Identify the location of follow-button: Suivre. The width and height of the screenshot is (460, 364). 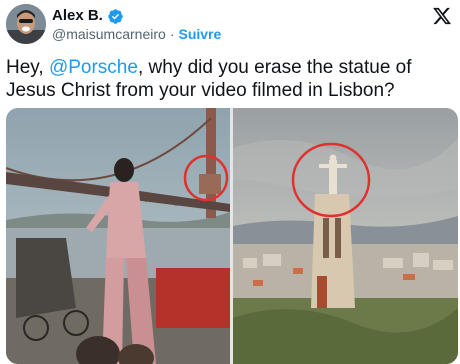
(199, 34).